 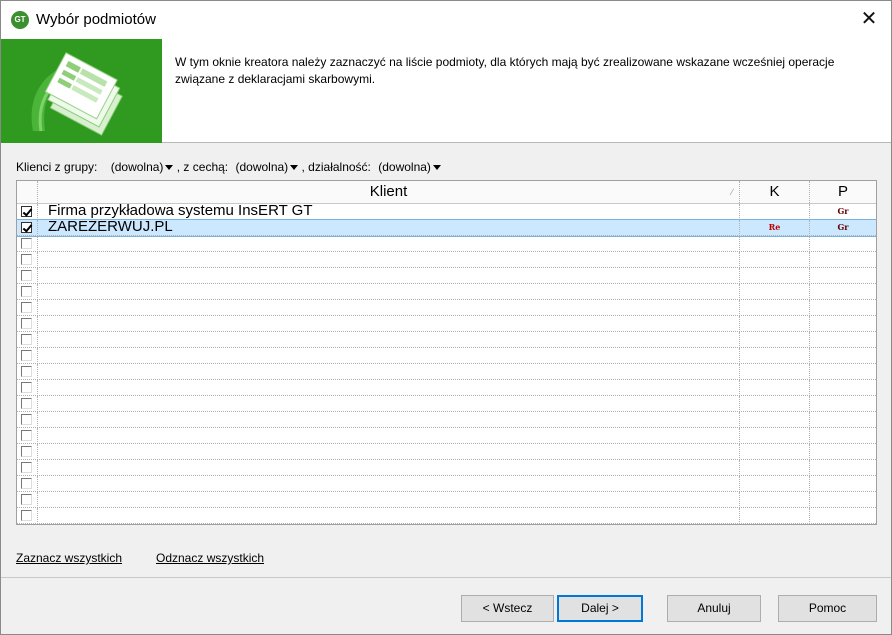 What do you see at coordinates (336, 166) in the screenshot?
I see `activity-filter-label: , działalność:` at bounding box center [336, 166].